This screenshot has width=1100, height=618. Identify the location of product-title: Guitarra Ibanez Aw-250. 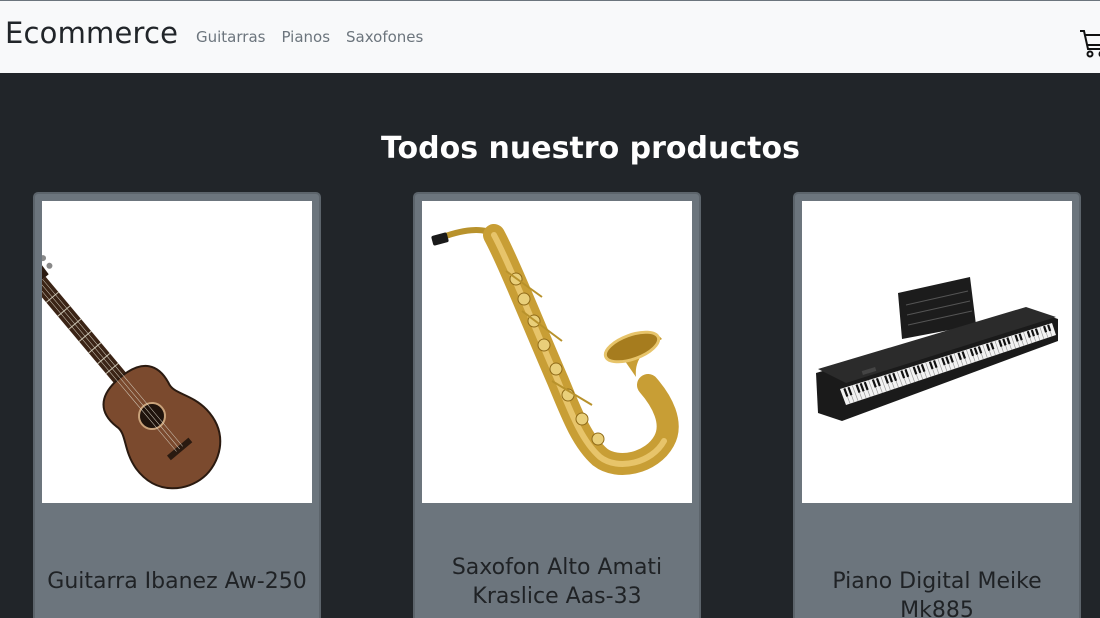
(177, 581).